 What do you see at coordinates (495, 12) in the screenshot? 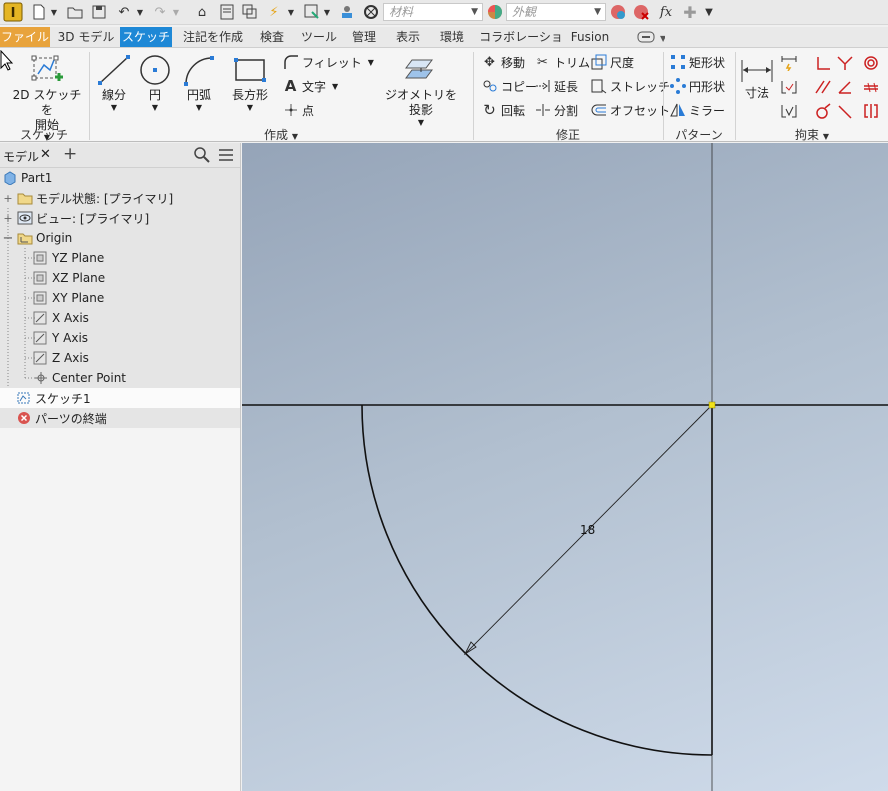
I see `appearance-sphere-icon` at bounding box center [495, 12].